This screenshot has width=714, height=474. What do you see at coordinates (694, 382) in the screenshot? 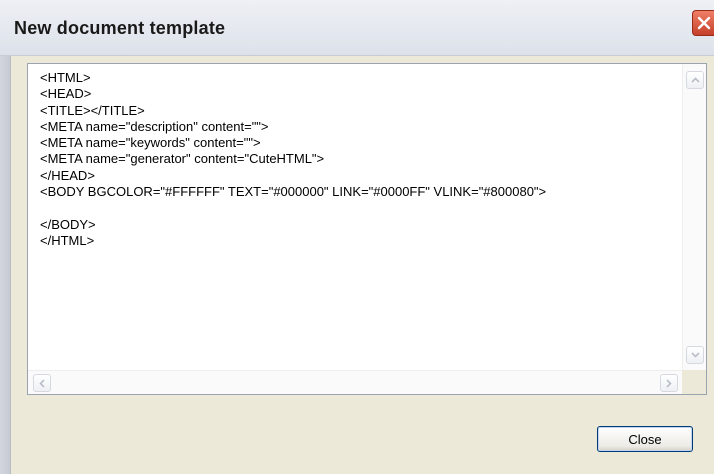
I see `scrollbar-corner` at bounding box center [694, 382].